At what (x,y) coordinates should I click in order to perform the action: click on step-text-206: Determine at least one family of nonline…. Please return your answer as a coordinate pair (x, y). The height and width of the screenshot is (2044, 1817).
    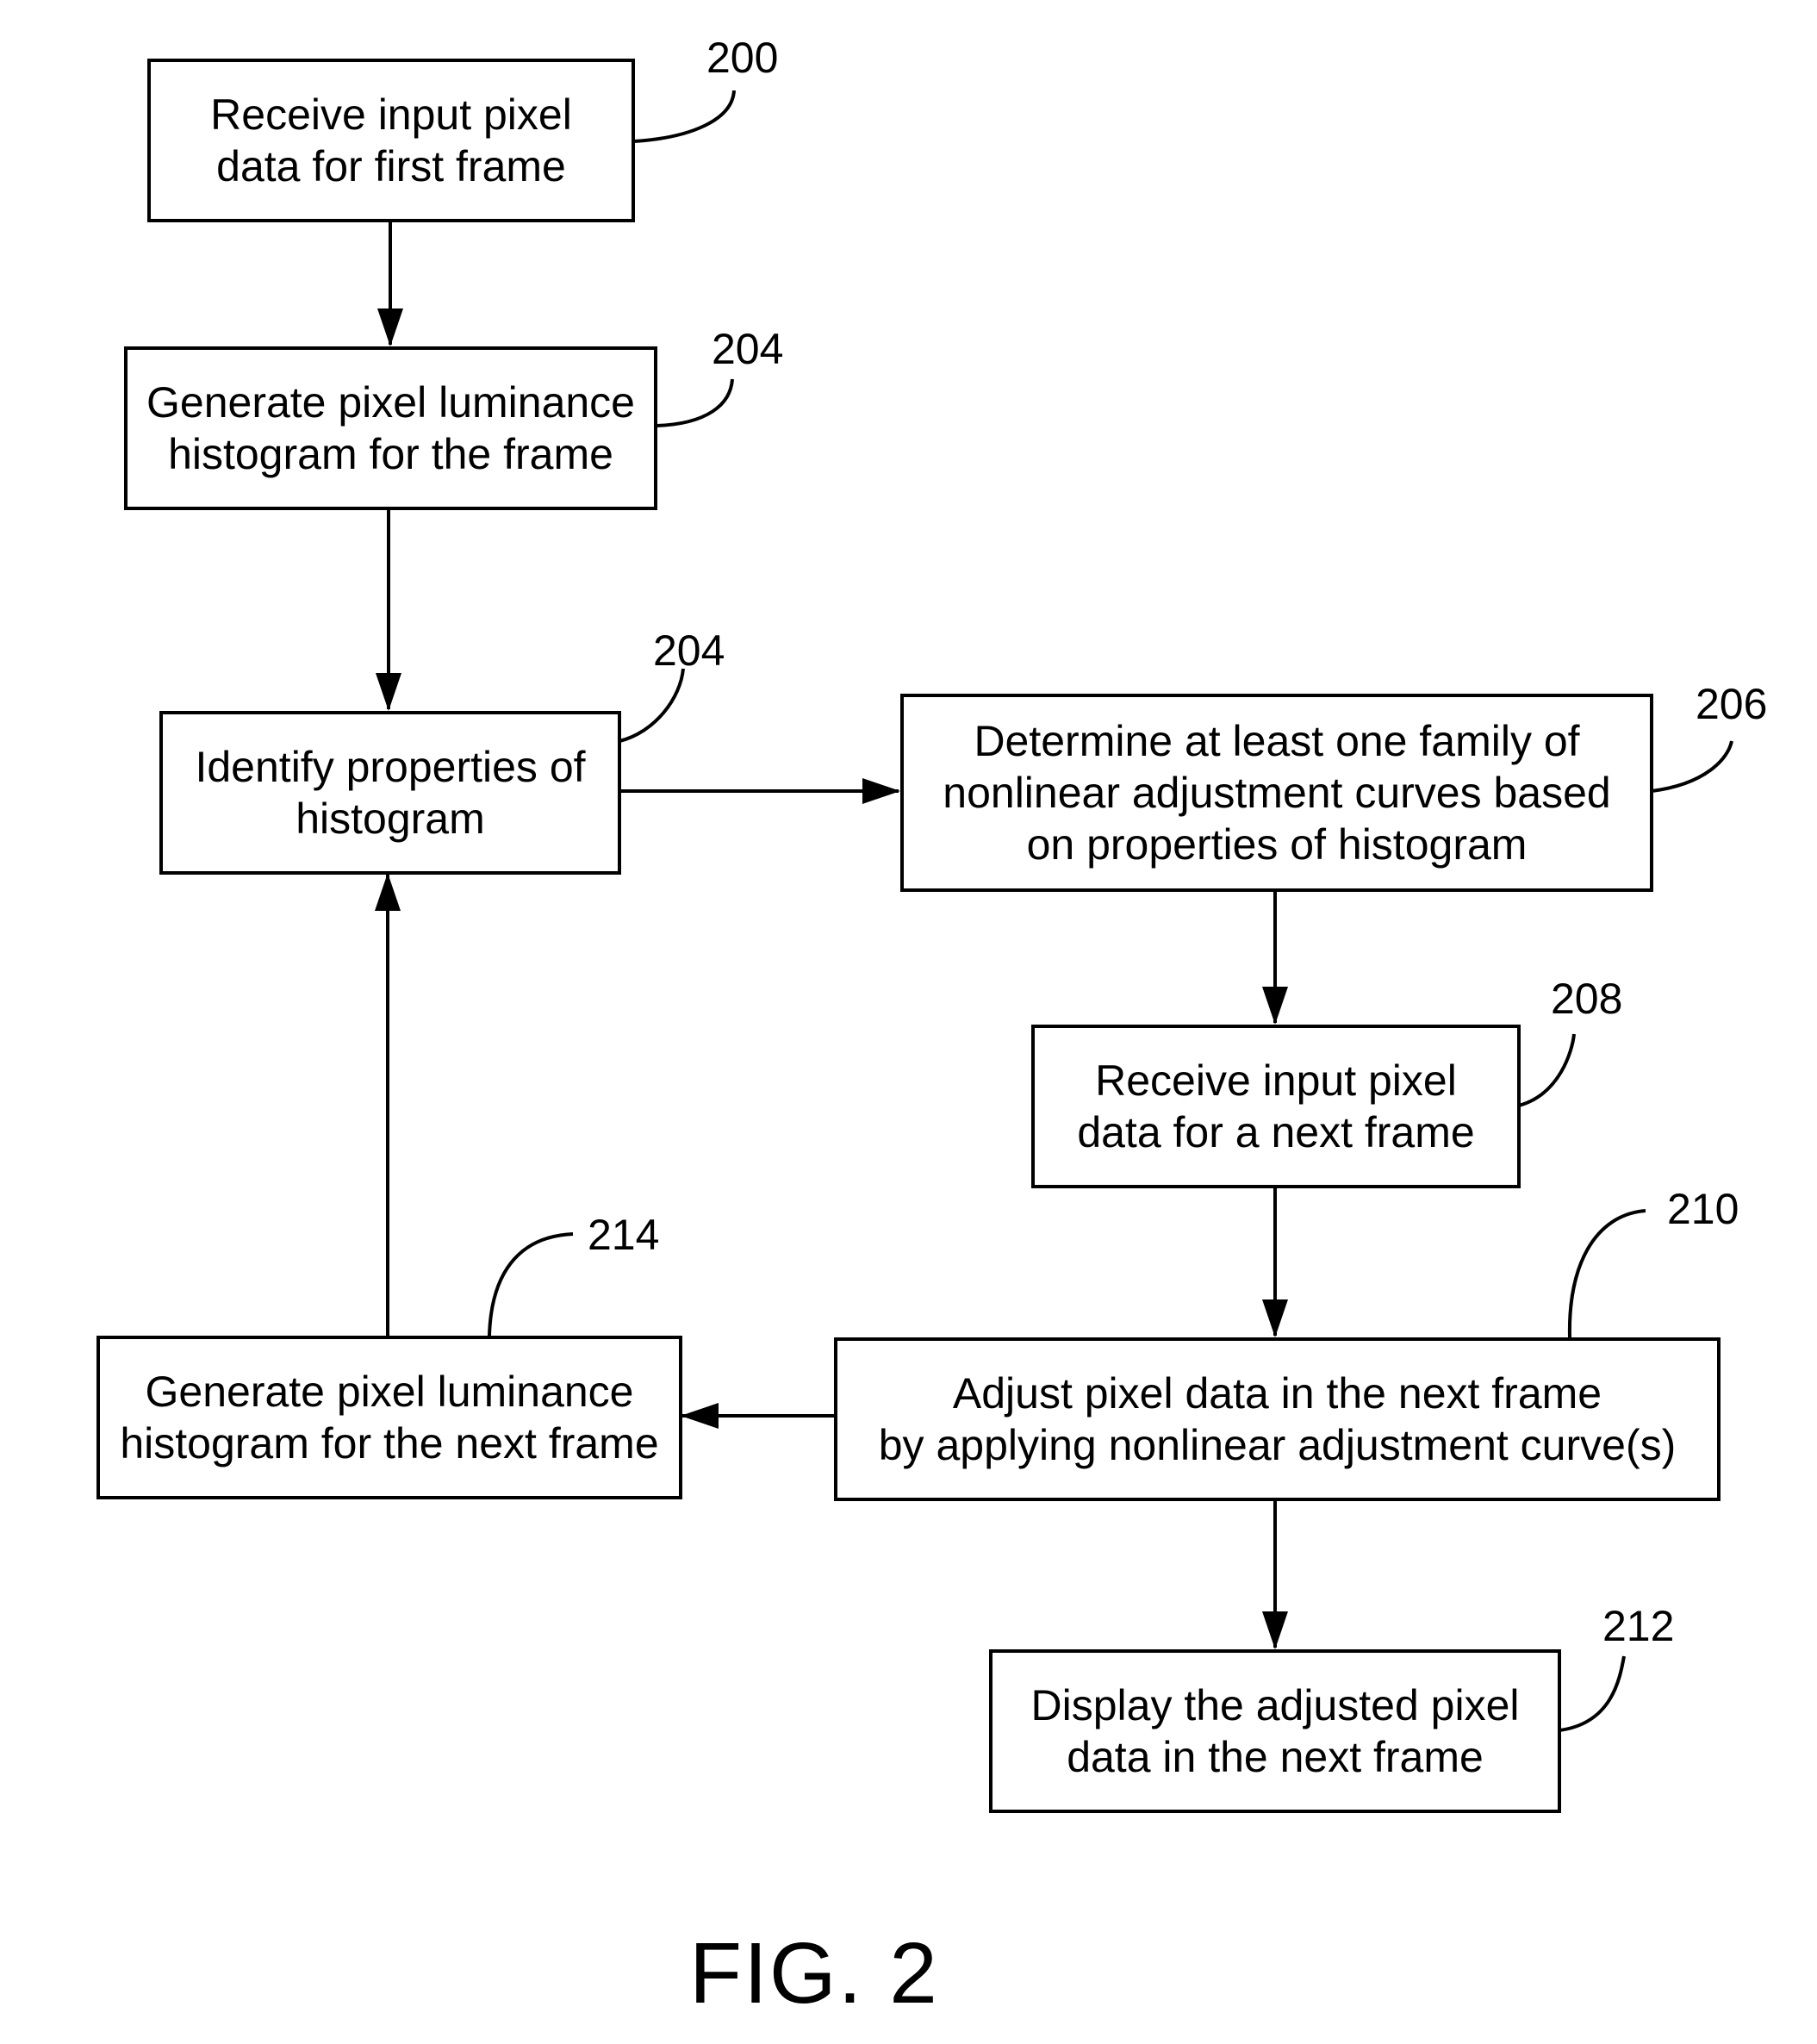
    Looking at the image, I should click on (1277, 793).